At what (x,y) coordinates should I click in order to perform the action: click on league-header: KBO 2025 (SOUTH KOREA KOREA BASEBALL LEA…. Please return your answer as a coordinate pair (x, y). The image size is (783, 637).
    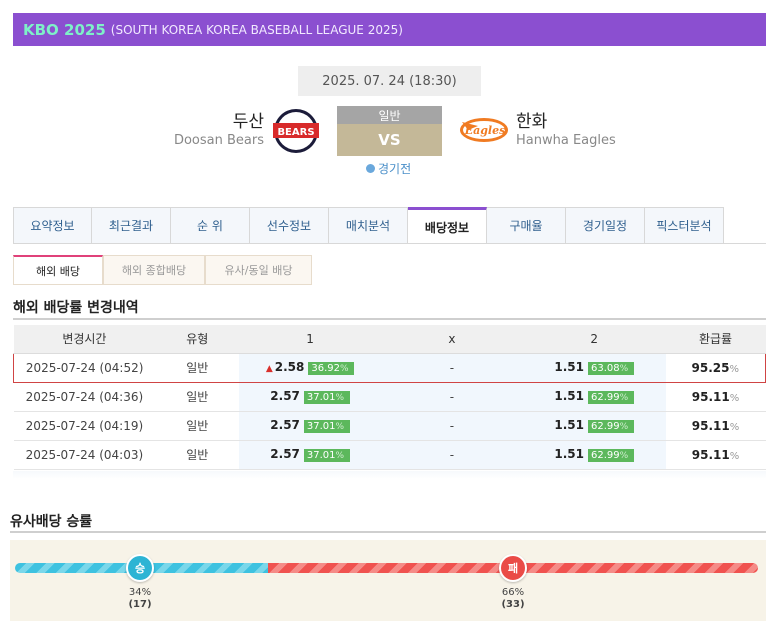
    Looking at the image, I should click on (389, 29).